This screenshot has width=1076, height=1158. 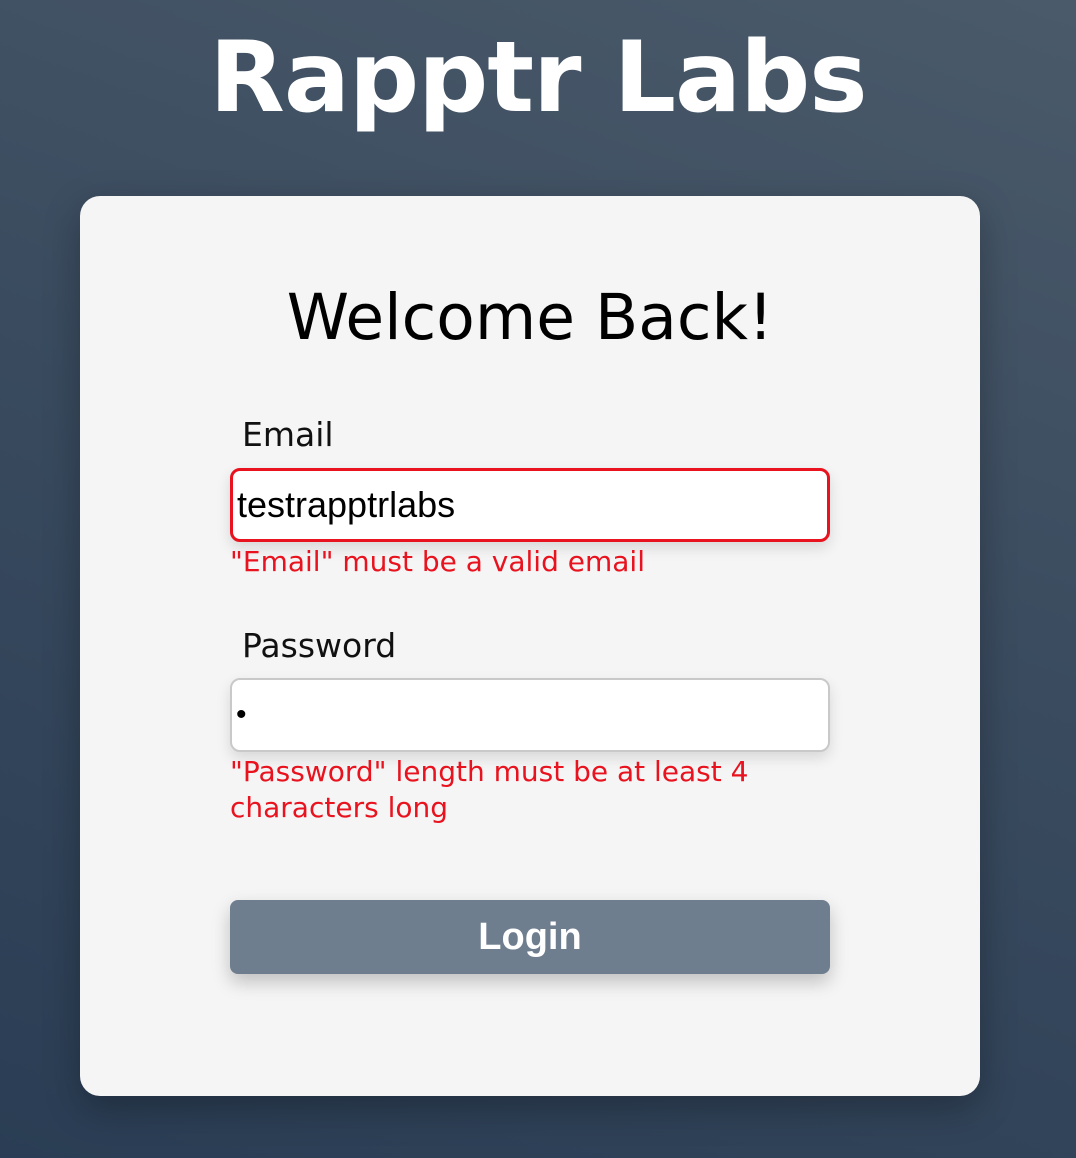 What do you see at coordinates (288, 434) in the screenshot?
I see `email-label: Email` at bounding box center [288, 434].